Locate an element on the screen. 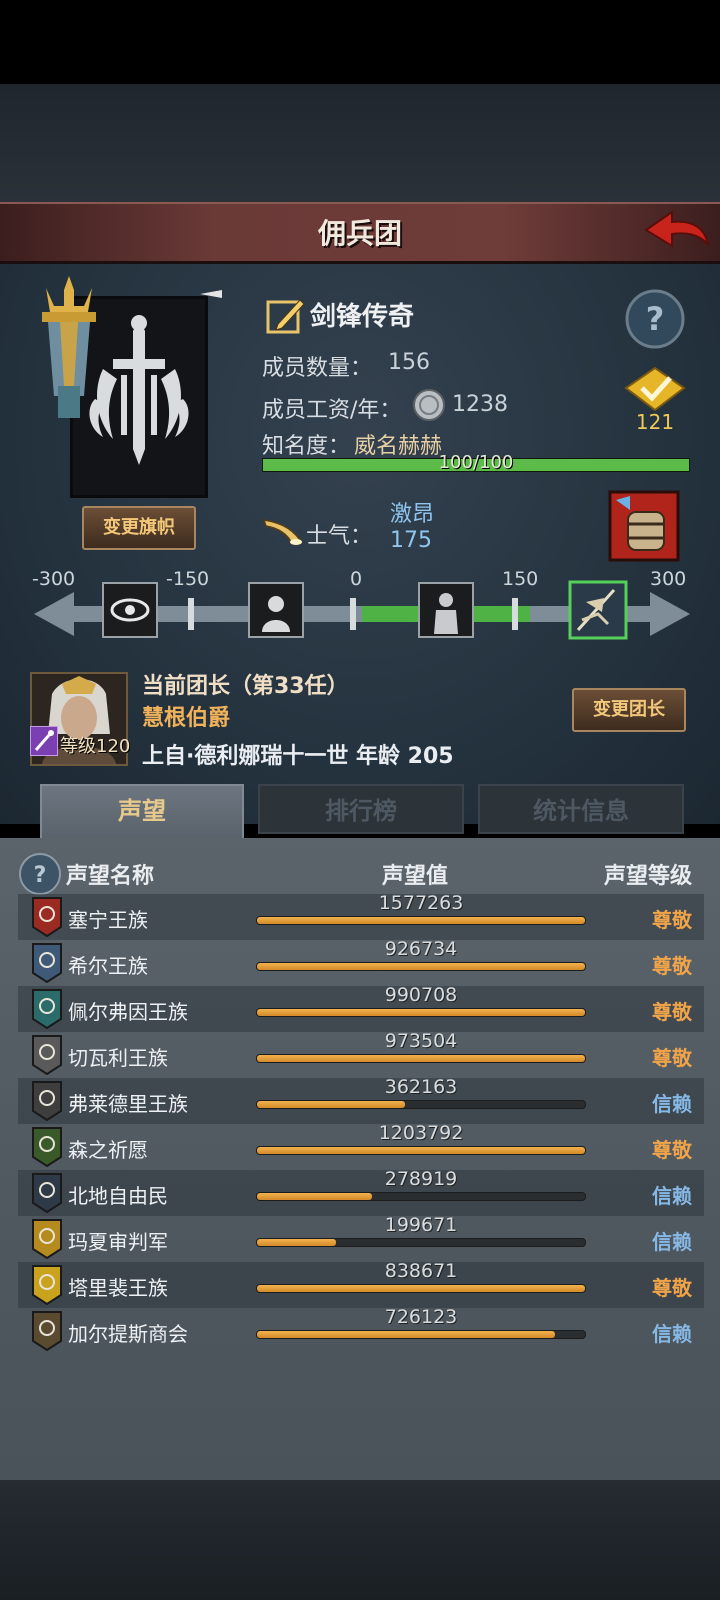 The width and height of the screenshot is (720, 1600). scale-tick-label: -150 is located at coordinates (188, 579).